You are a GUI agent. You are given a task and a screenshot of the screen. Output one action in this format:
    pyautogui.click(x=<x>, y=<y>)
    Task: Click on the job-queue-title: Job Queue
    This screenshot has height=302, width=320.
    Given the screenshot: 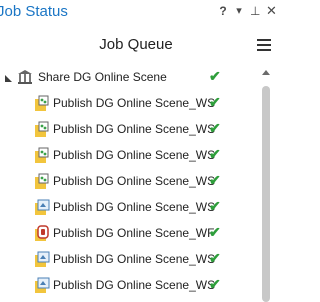 What is the action you would take?
    pyautogui.click(x=136, y=44)
    